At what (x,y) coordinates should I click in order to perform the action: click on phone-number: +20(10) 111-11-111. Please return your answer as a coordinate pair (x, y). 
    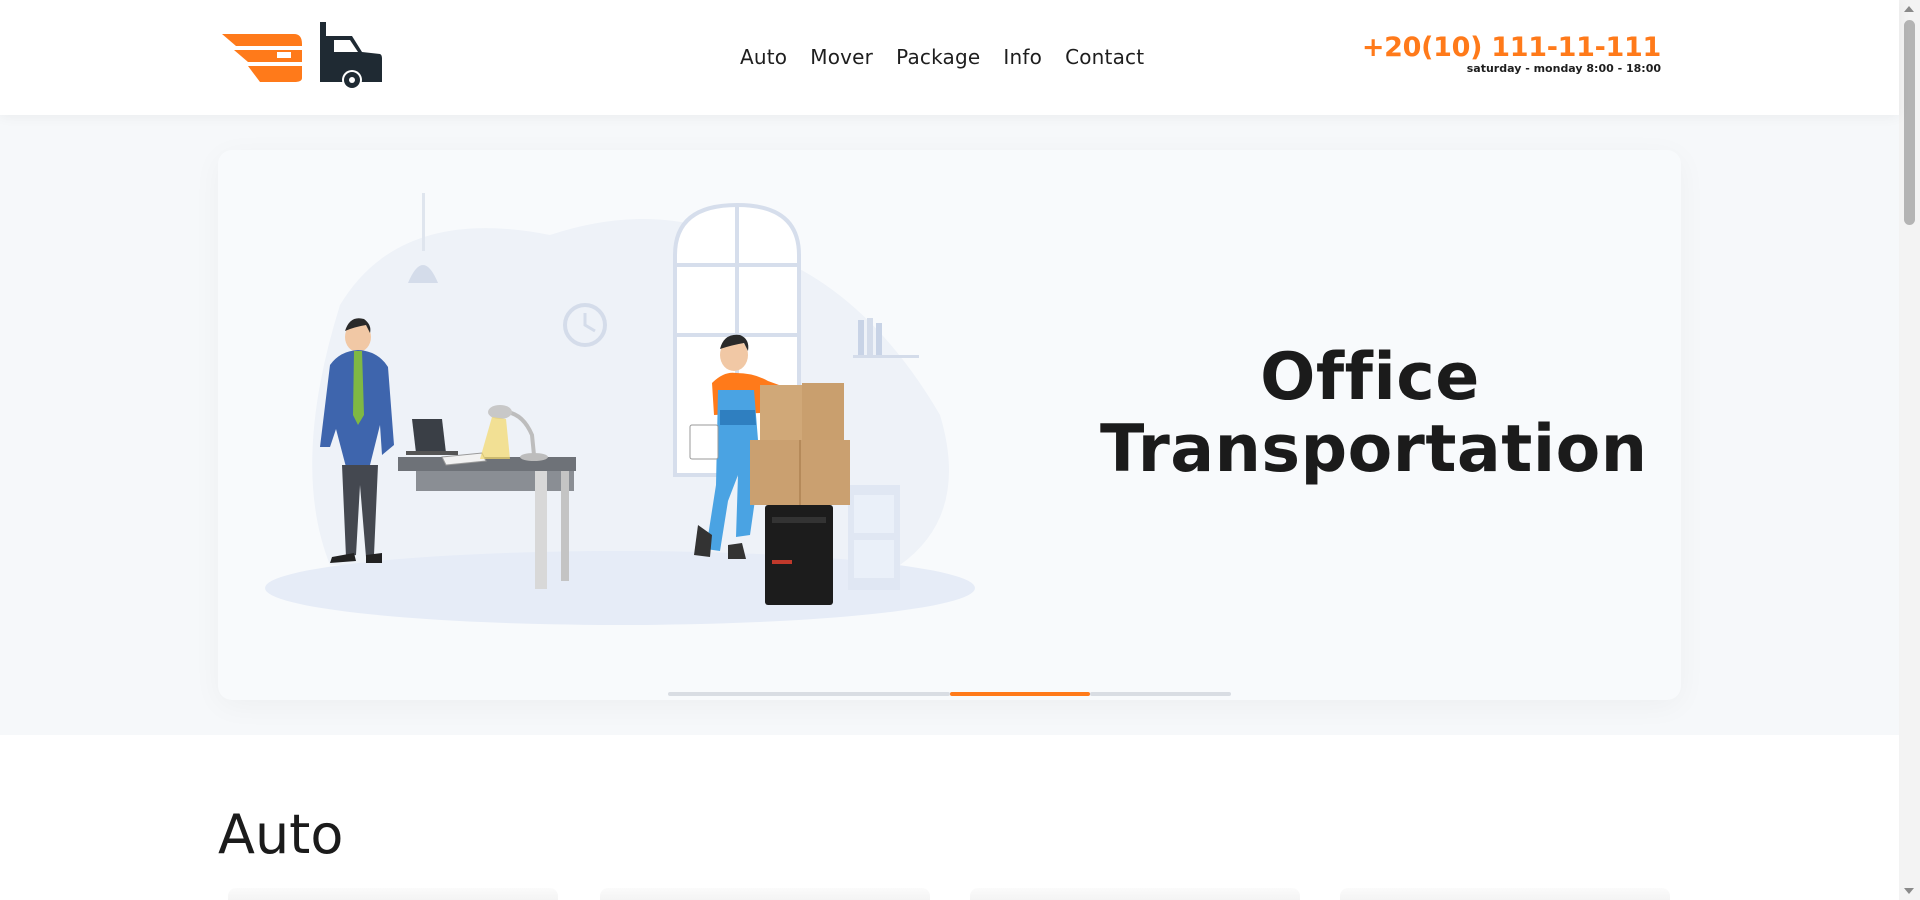
    Looking at the image, I should click on (1511, 48).